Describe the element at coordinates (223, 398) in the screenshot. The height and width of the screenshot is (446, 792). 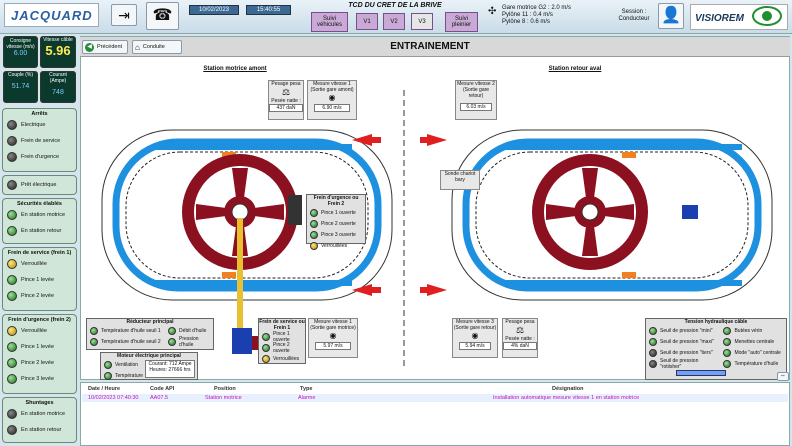
I see `row-position: Station motrice` at that location.